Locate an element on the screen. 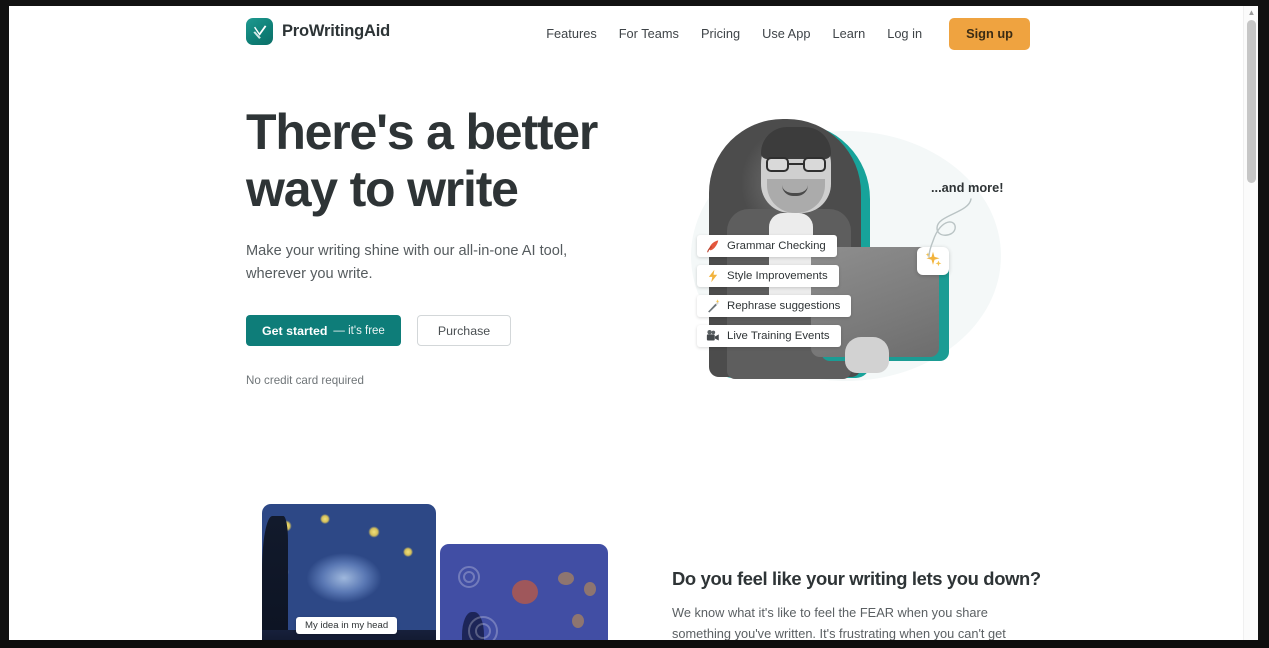  no-credit-card-note: No credit card required is located at coordinates (305, 380).